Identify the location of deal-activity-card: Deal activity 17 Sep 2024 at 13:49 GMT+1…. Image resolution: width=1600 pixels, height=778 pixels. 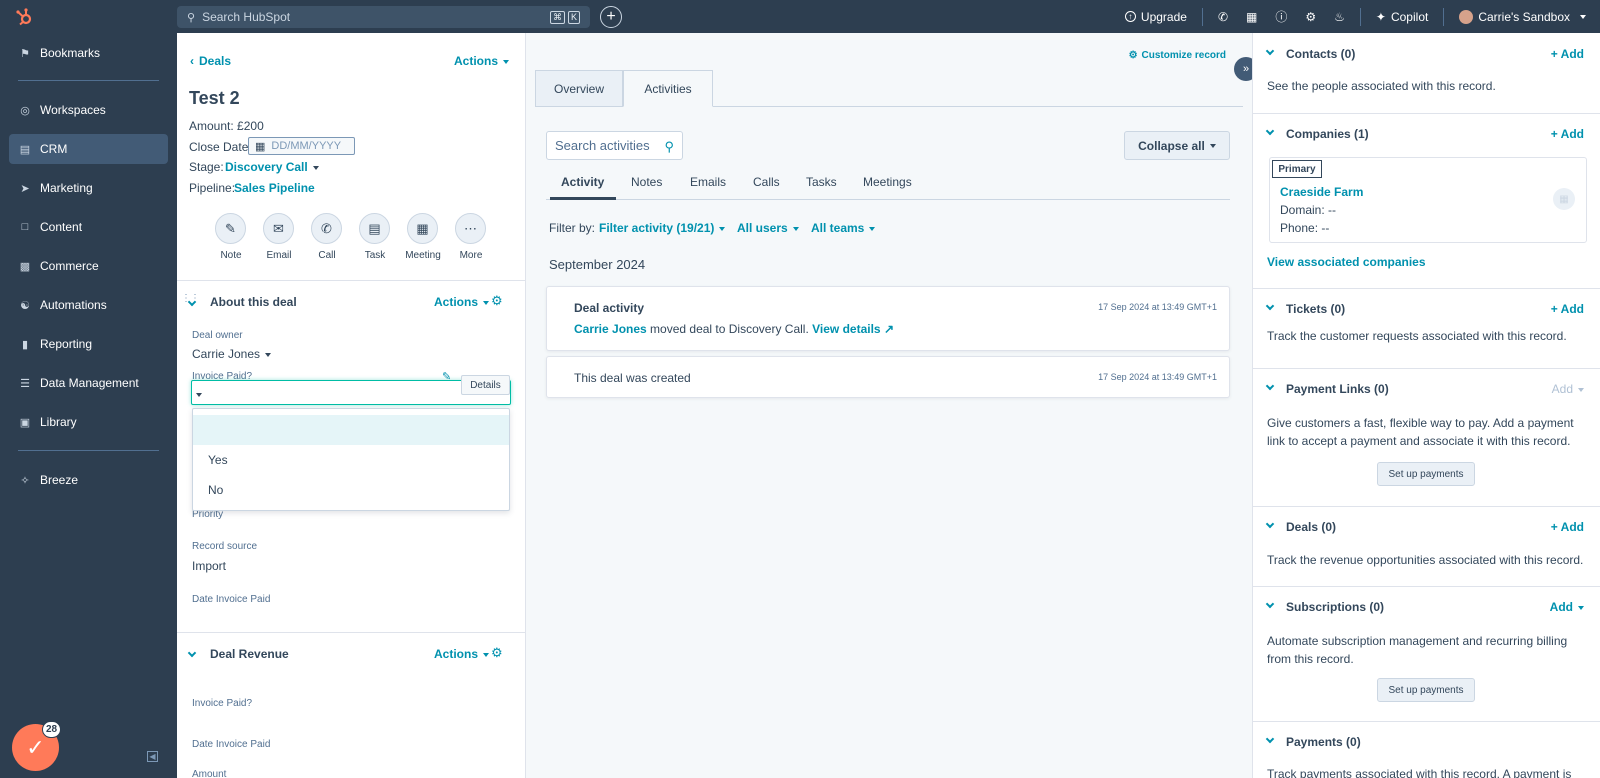
(888, 318).